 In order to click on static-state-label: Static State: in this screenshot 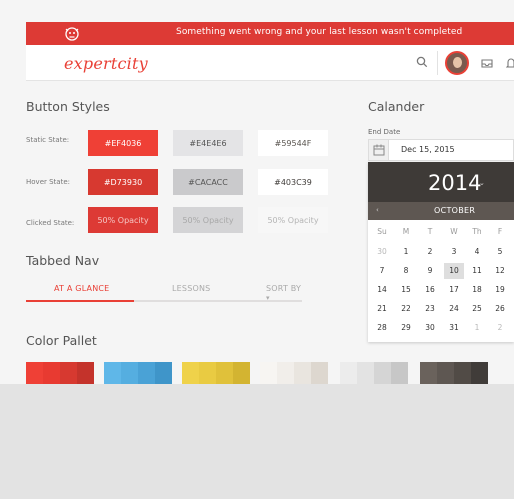, I will do `click(48, 140)`.